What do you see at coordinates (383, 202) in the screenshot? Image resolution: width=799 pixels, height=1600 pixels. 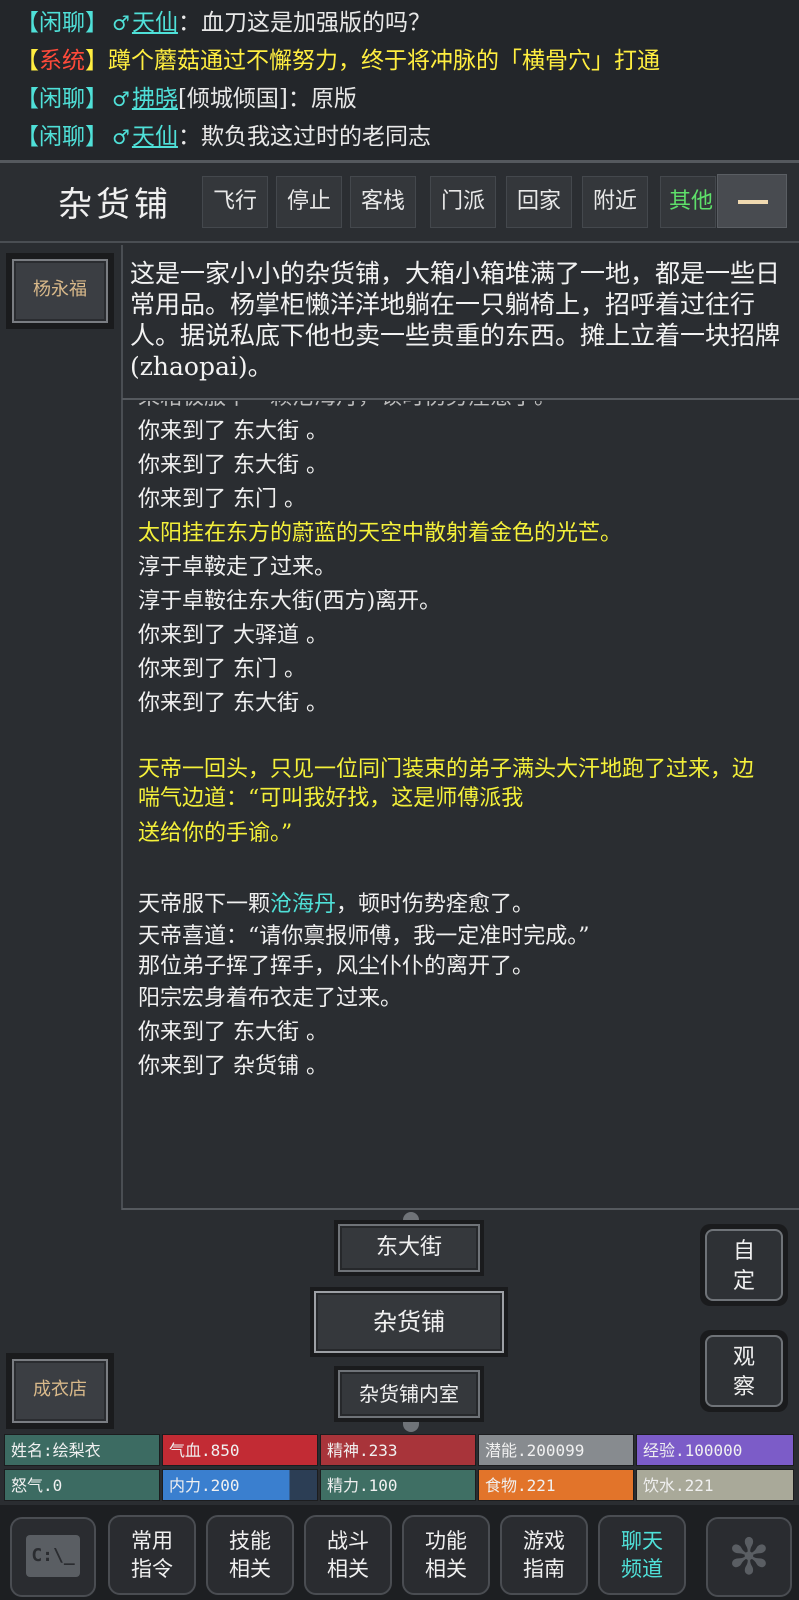 I see `nav-inn-button: 客栈` at bounding box center [383, 202].